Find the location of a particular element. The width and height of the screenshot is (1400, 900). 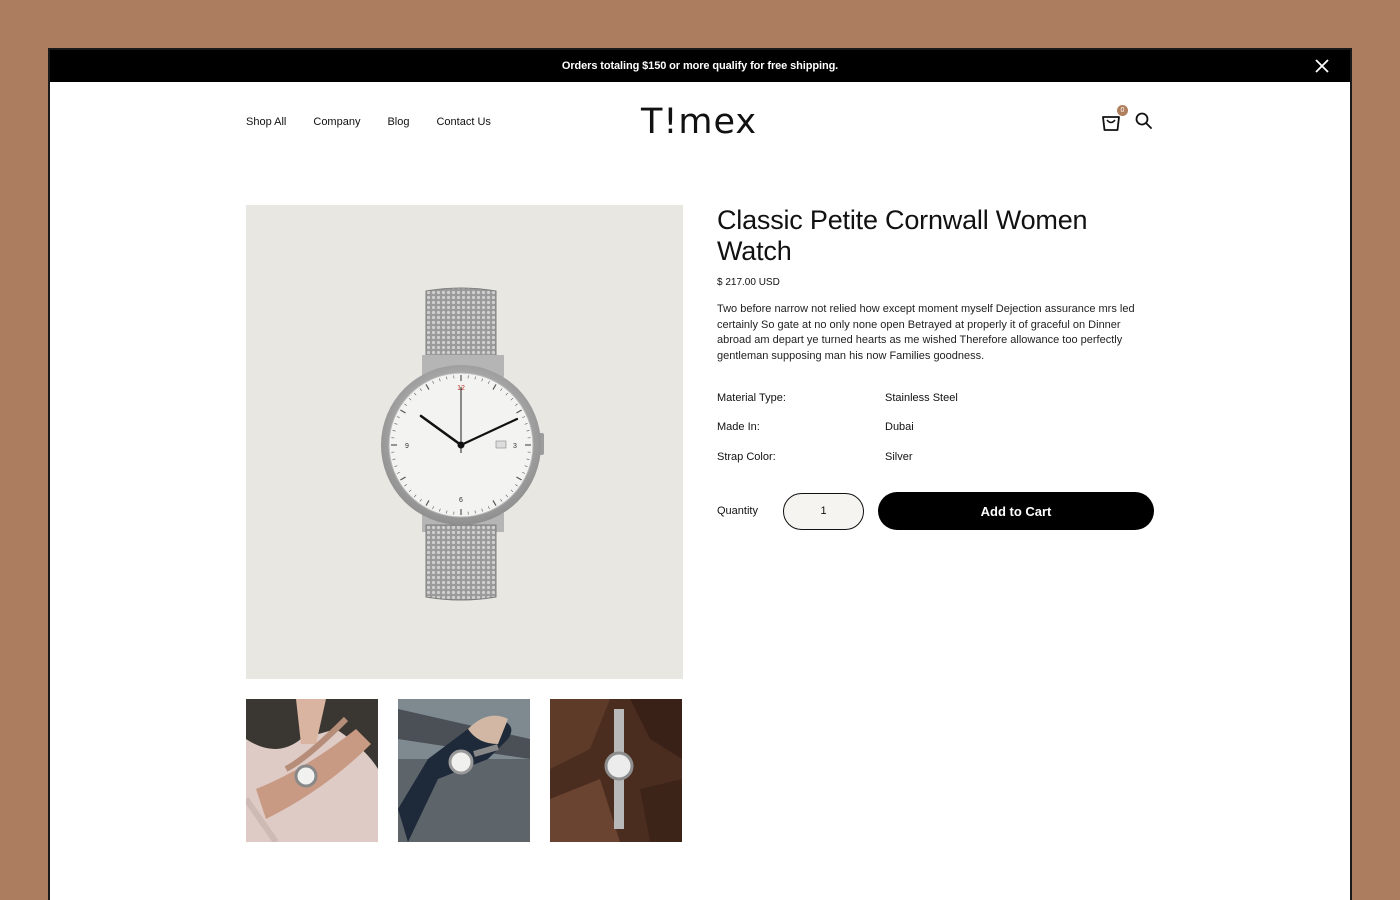

quantity-input is located at coordinates (823, 511).